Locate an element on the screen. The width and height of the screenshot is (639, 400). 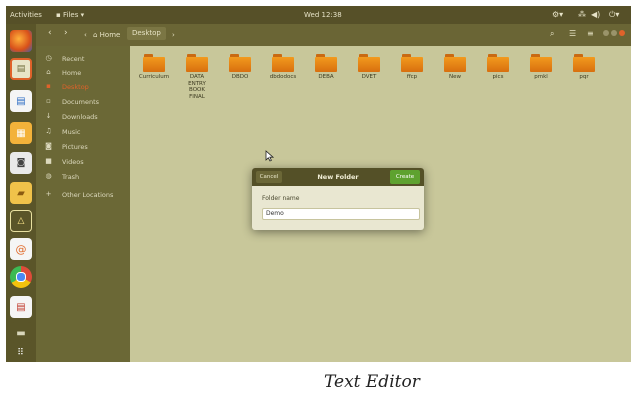
maximize-icon is located at coordinates (614, 33).